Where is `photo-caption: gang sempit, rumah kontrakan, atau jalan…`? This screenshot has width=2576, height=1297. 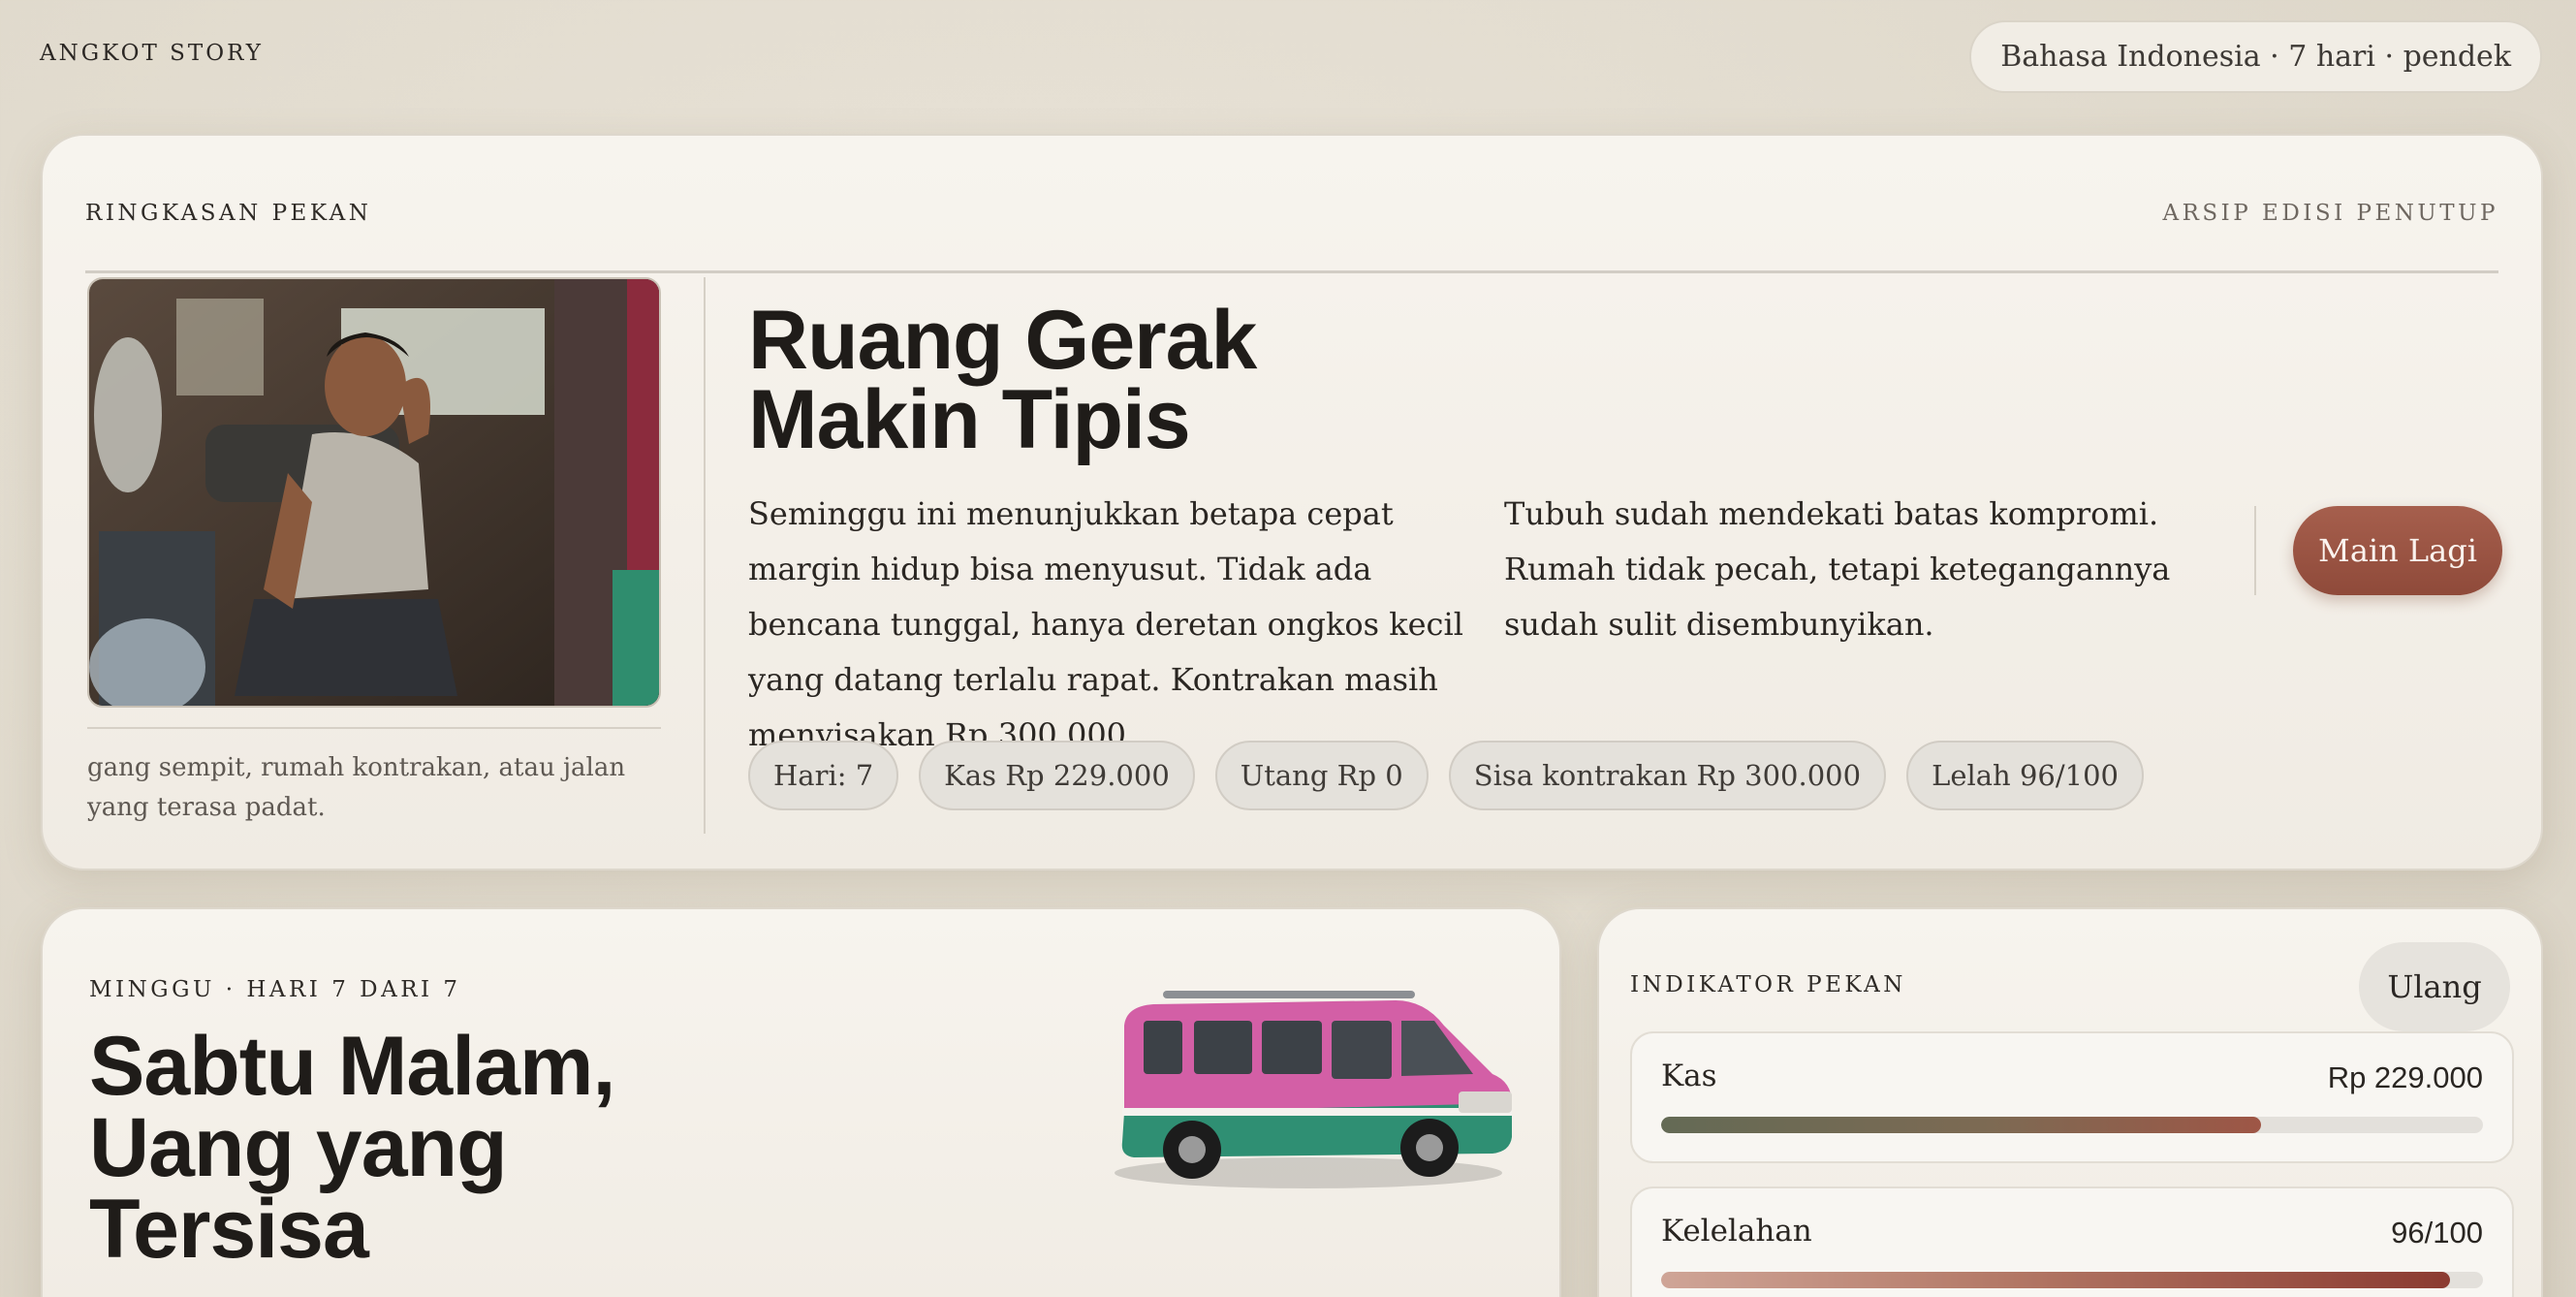
photo-caption: gang sempit, rumah kontrakan, atau jalan… is located at coordinates (356, 787).